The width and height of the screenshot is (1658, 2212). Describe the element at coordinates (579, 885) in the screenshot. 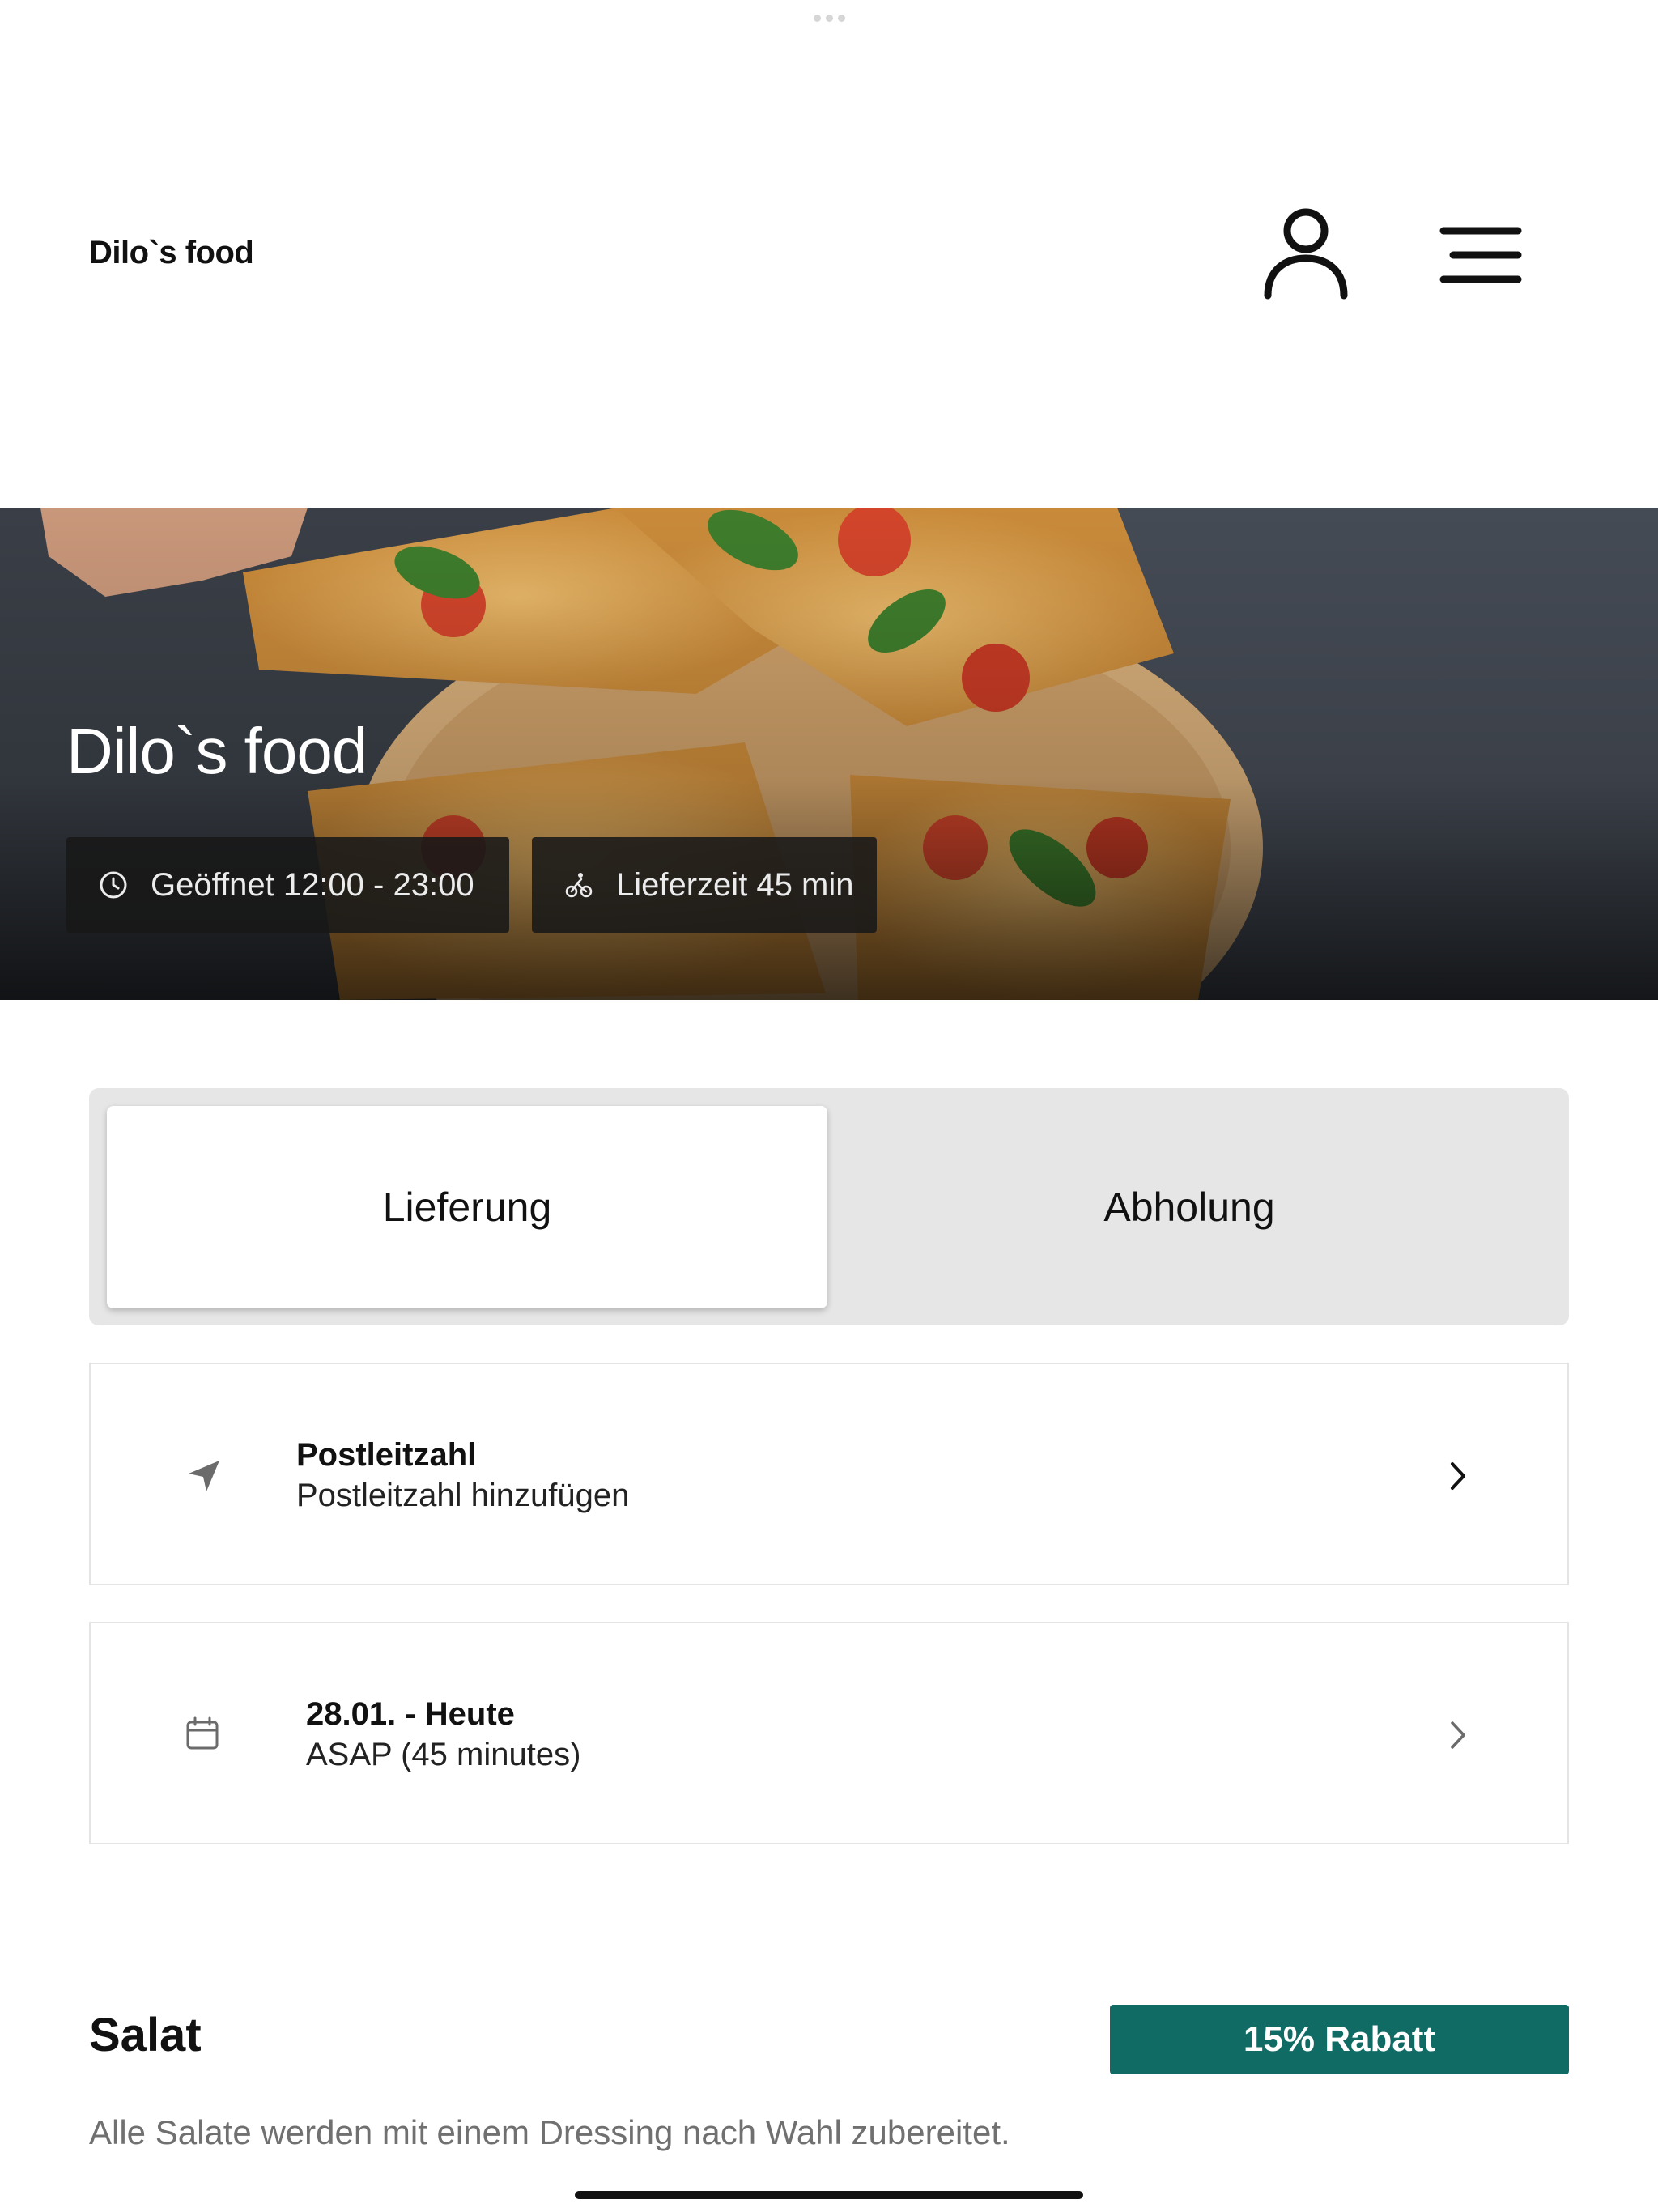

I see `bicycle-icon` at that location.